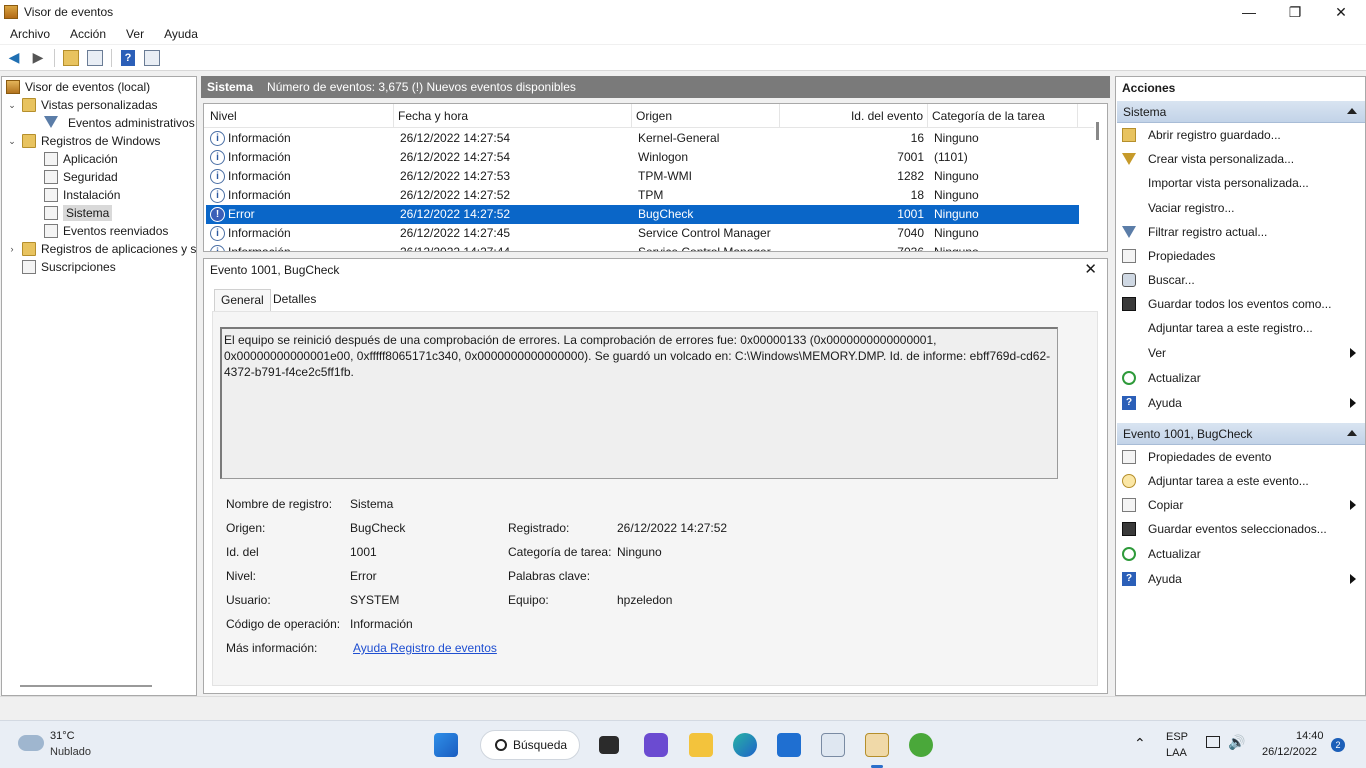 The image size is (1366, 768). I want to click on chevron-right-icon: ›, so click(12, 249).